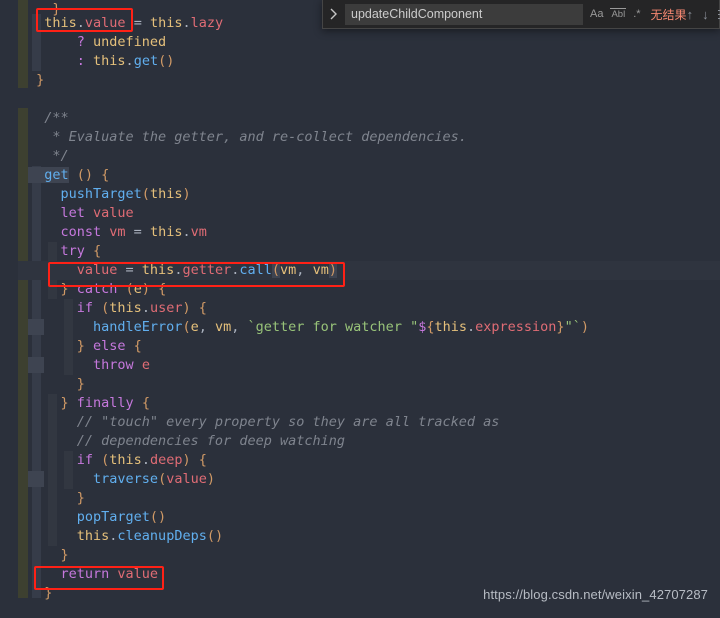 The height and width of the screenshot is (618, 720). I want to click on toggle-replace-icon, so click(333, 14).